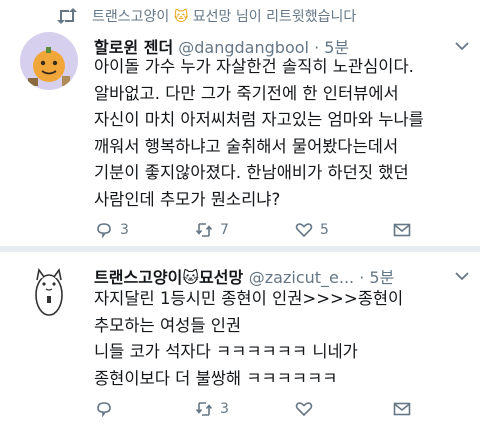 Image resolution: width=480 pixels, height=430 pixels. Describe the element at coordinates (138, 277) in the screenshot. I see `display-name-text: 트랜스고양이` at that location.